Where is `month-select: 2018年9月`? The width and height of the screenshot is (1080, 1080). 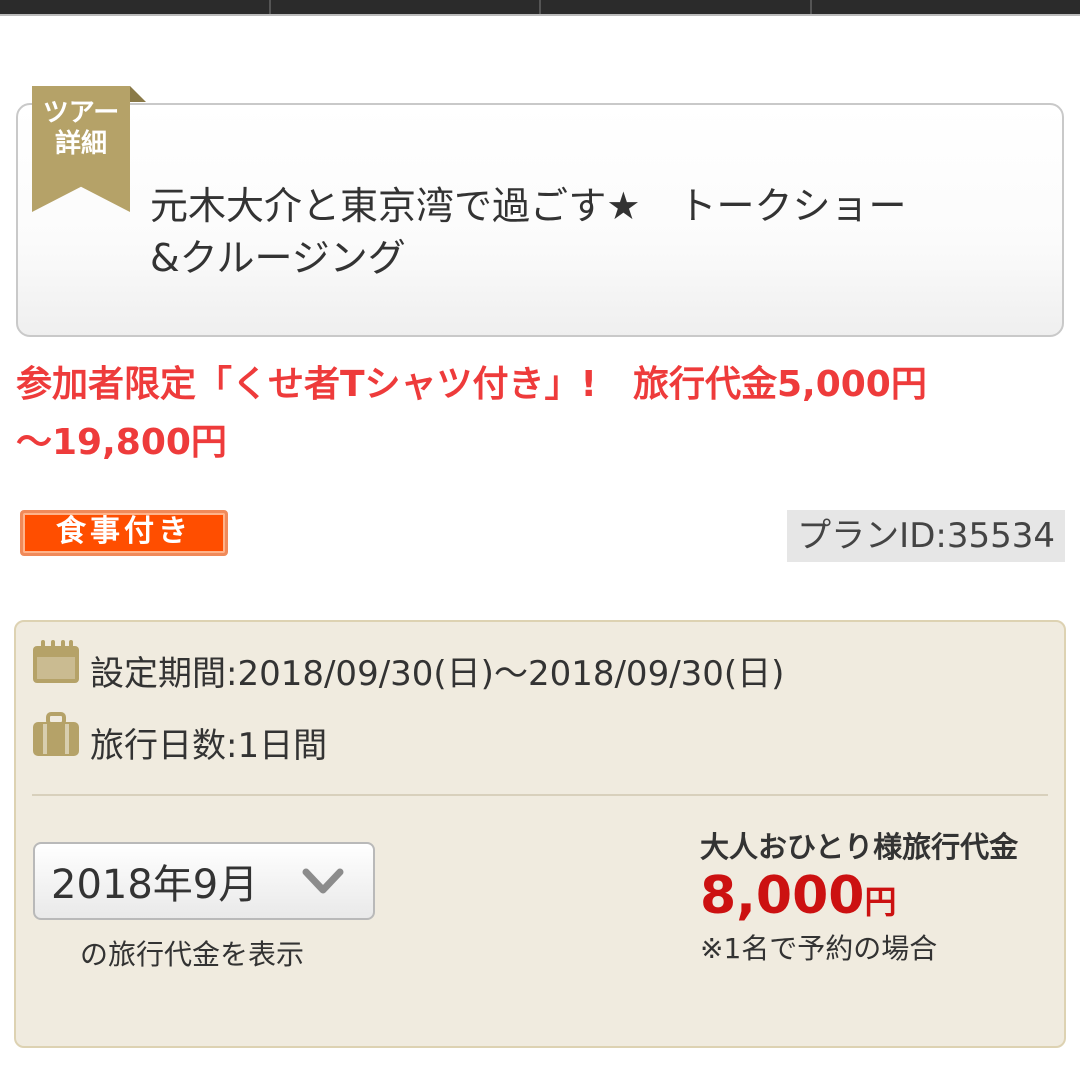
month-select: 2018年9月 is located at coordinates (204, 881).